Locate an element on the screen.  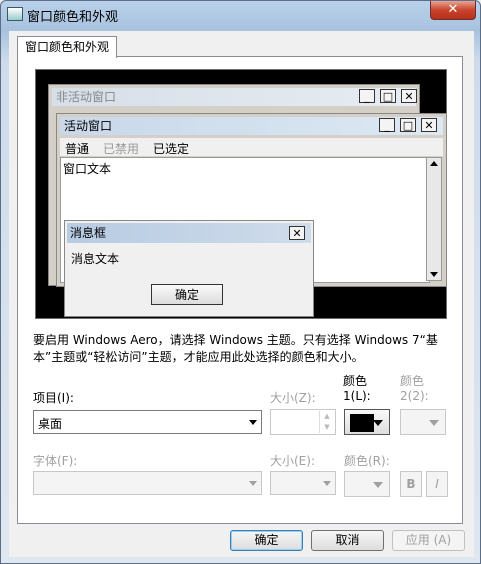
font-select is located at coordinates (147, 483).